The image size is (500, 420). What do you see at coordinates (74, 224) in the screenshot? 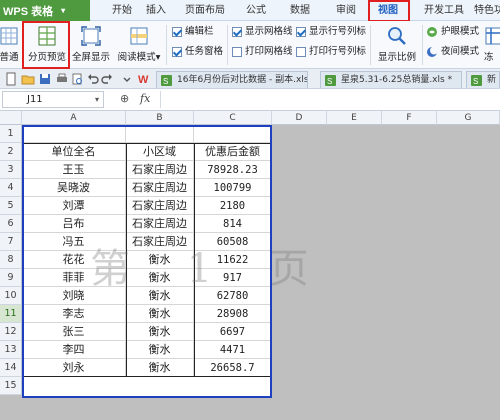
I see `table-cell: 吕布` at bounding box center [74, 224].